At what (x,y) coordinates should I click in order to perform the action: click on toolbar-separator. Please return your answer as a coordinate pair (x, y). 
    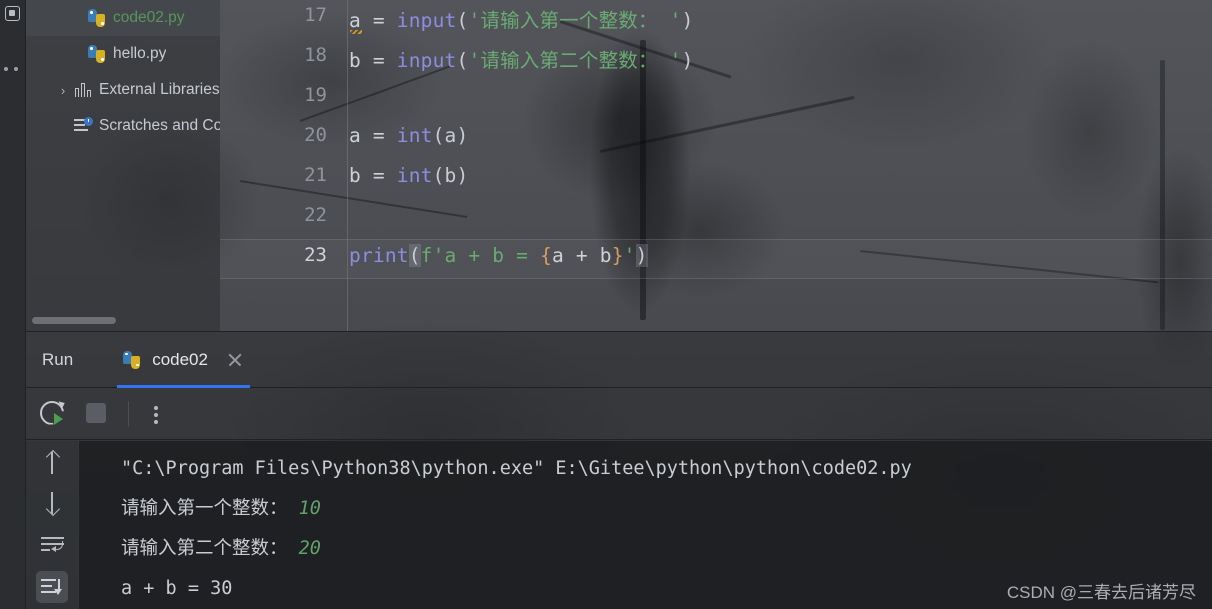
    Looking at the image, I should click on (128, 413).